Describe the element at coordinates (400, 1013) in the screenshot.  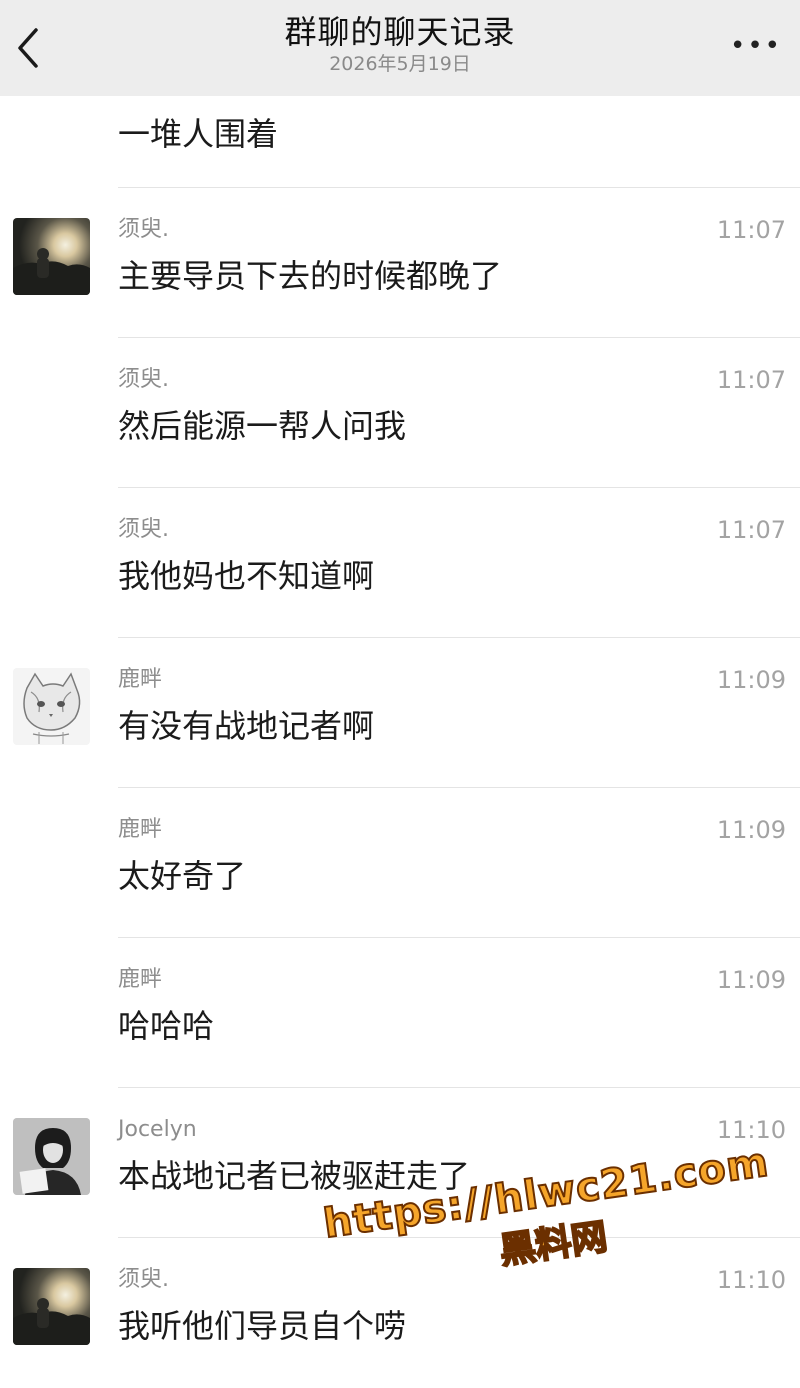
I see `message-item: 鹿畔 11:09 哈哈哈` at that location.